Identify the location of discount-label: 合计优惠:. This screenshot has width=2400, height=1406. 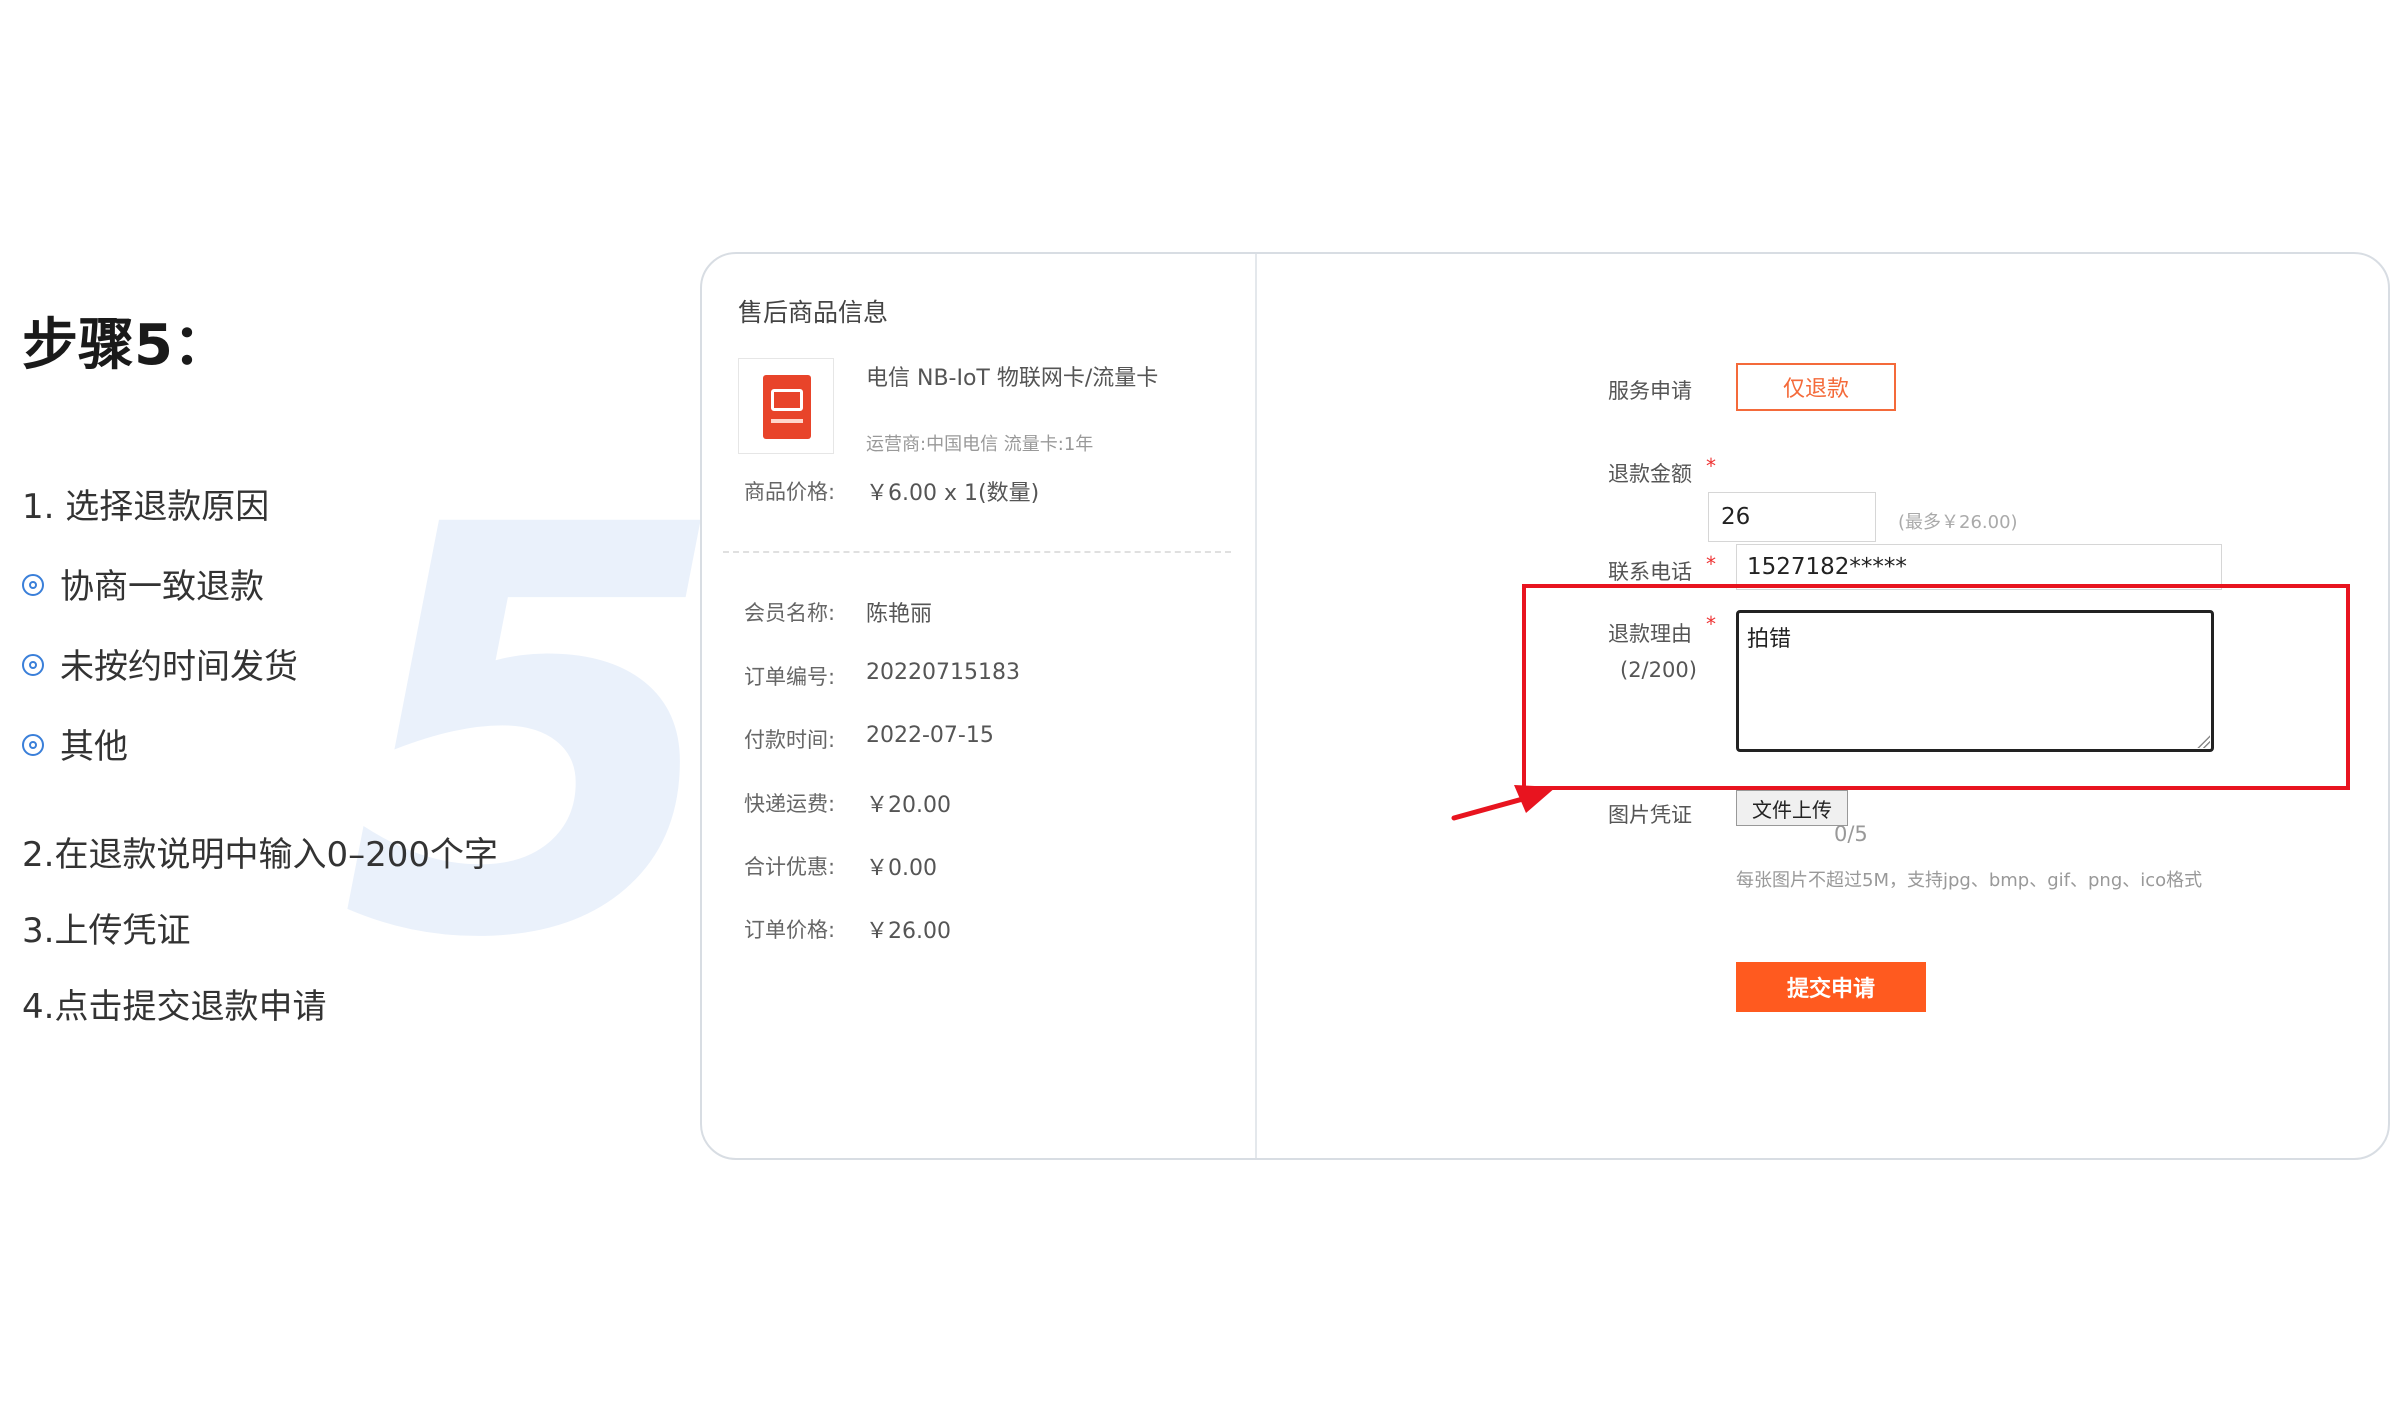
(790, 867).